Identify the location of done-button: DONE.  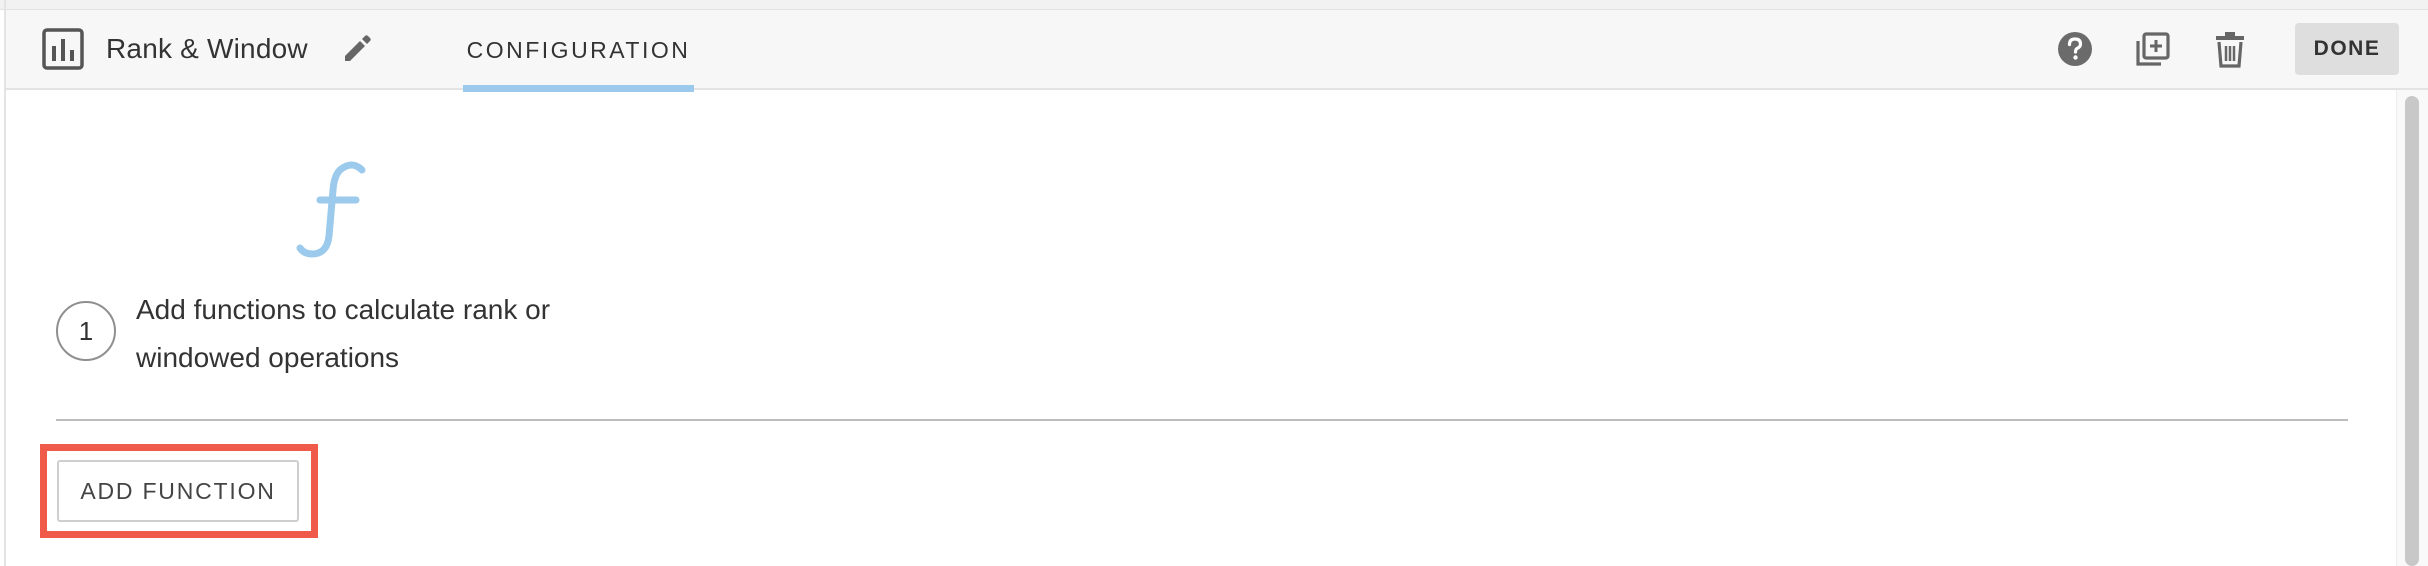
(2347, 49).